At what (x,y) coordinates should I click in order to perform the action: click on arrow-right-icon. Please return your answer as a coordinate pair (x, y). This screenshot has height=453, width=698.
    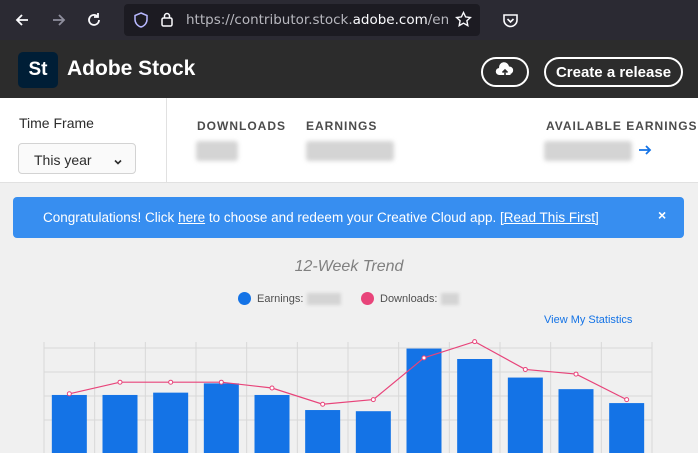
    Looking at the image, I should click on (645, 152).